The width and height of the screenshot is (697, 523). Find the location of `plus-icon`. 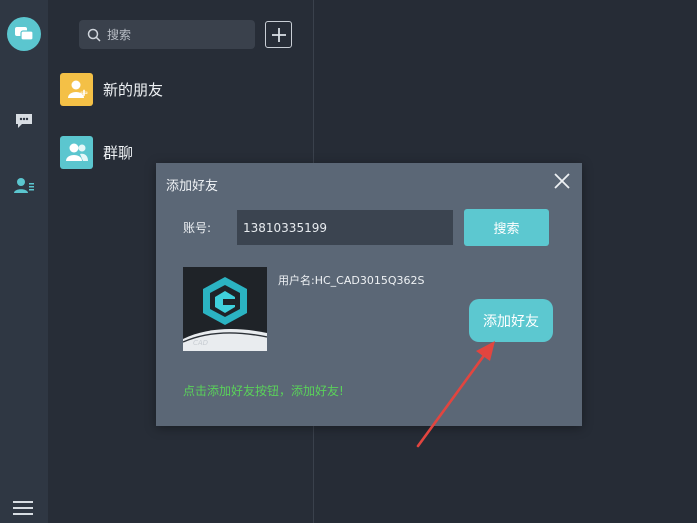

plus-icon is located at coordinates (278, 34).